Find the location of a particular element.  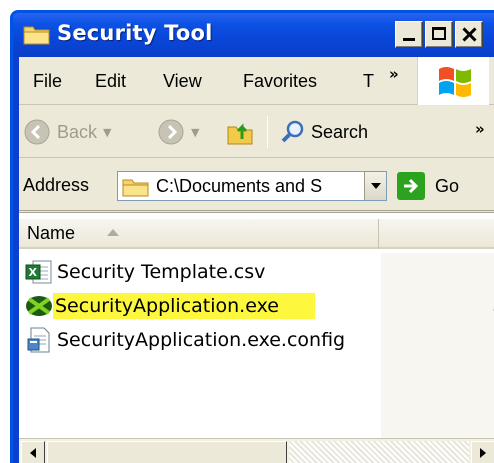

chevron-down-icon is located at coordinates (375, 186).